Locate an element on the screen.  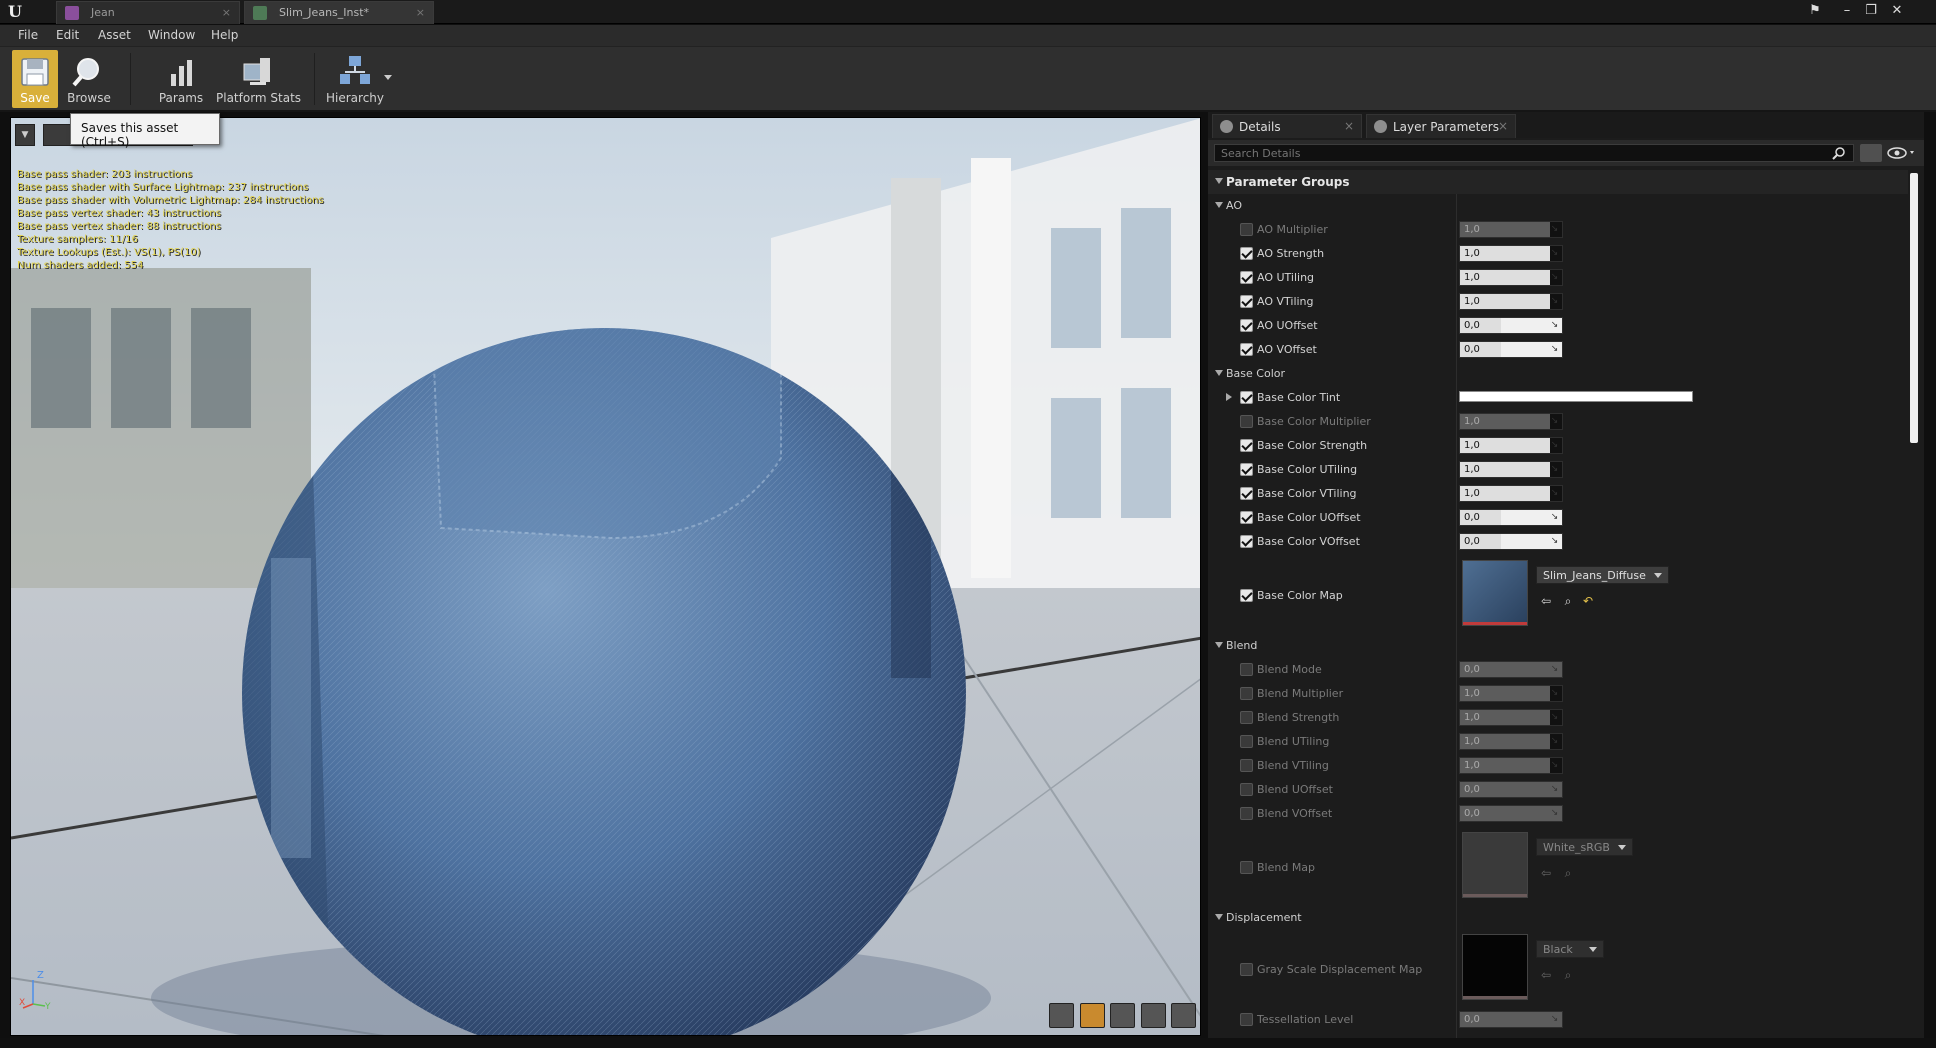
hierarchy-button: Hierarchy is located at coordinates (355, 79).